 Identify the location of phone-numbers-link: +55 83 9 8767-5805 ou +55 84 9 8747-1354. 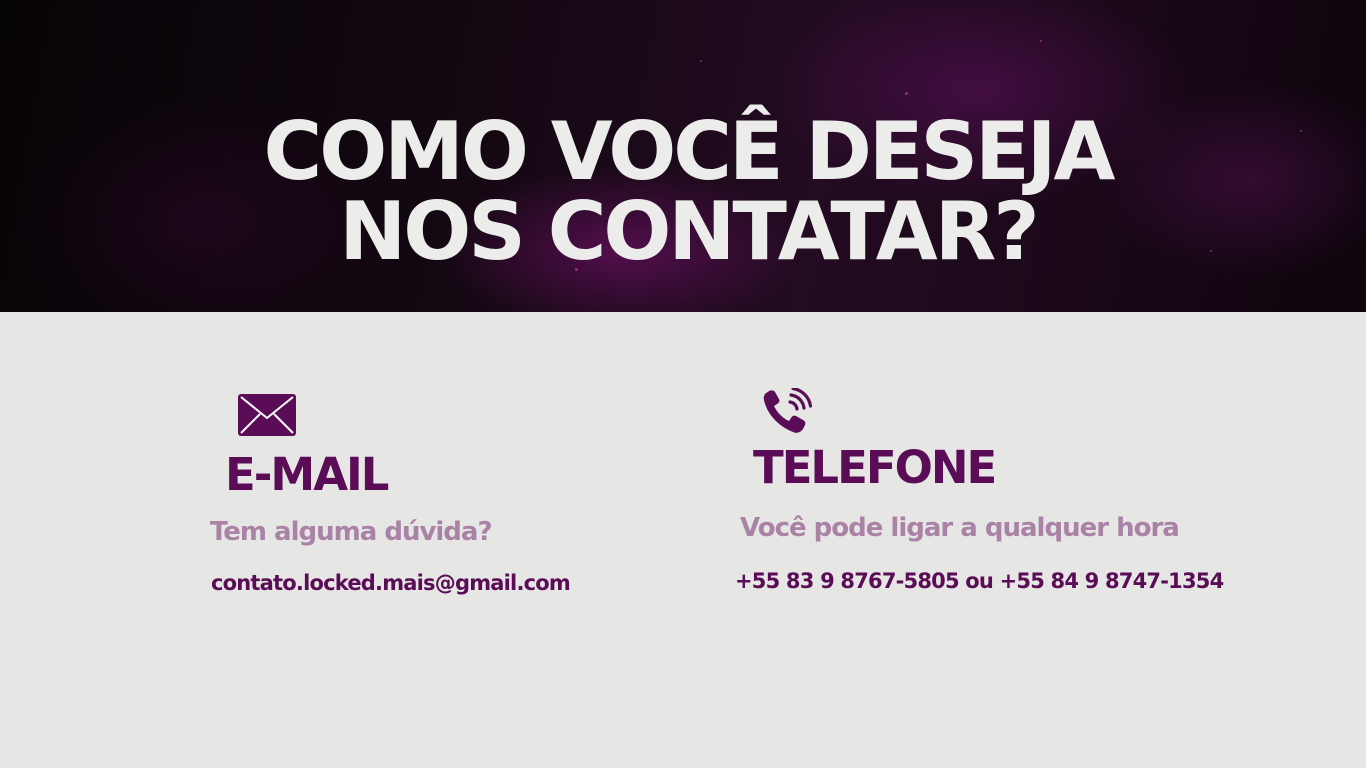
(979, 581).